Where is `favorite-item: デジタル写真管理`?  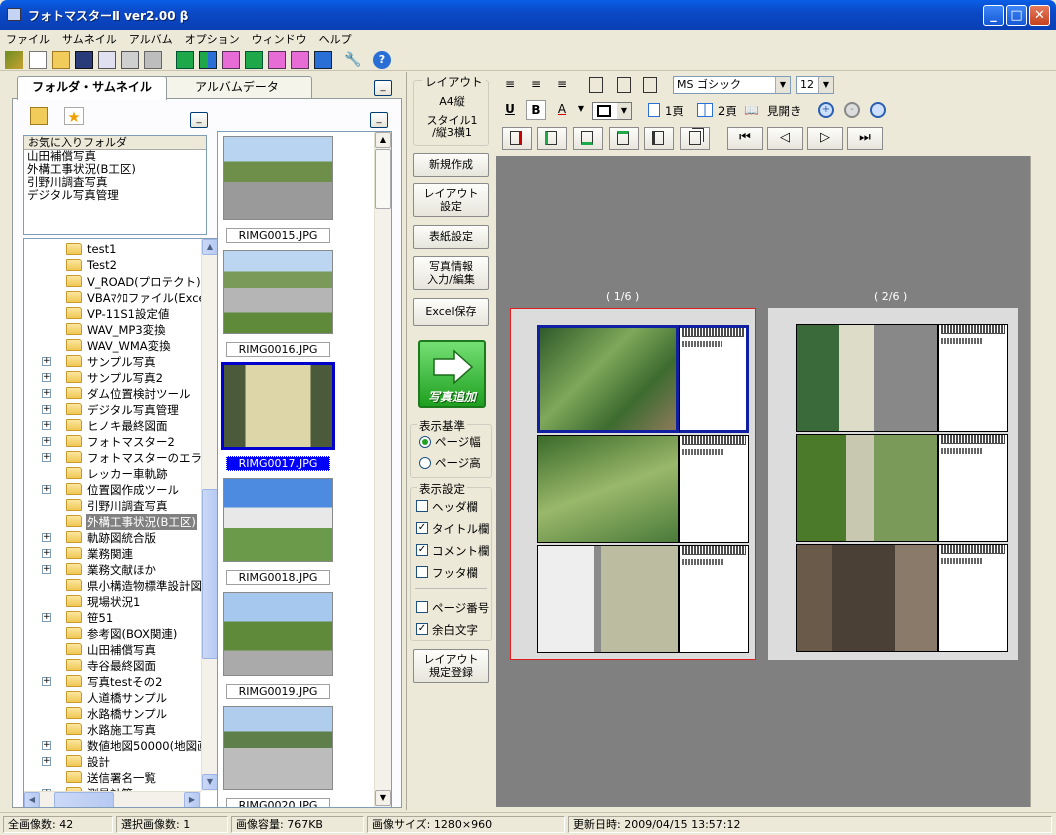 favorite-item: デジタル写真管理 is located at coordinates (116, 195).